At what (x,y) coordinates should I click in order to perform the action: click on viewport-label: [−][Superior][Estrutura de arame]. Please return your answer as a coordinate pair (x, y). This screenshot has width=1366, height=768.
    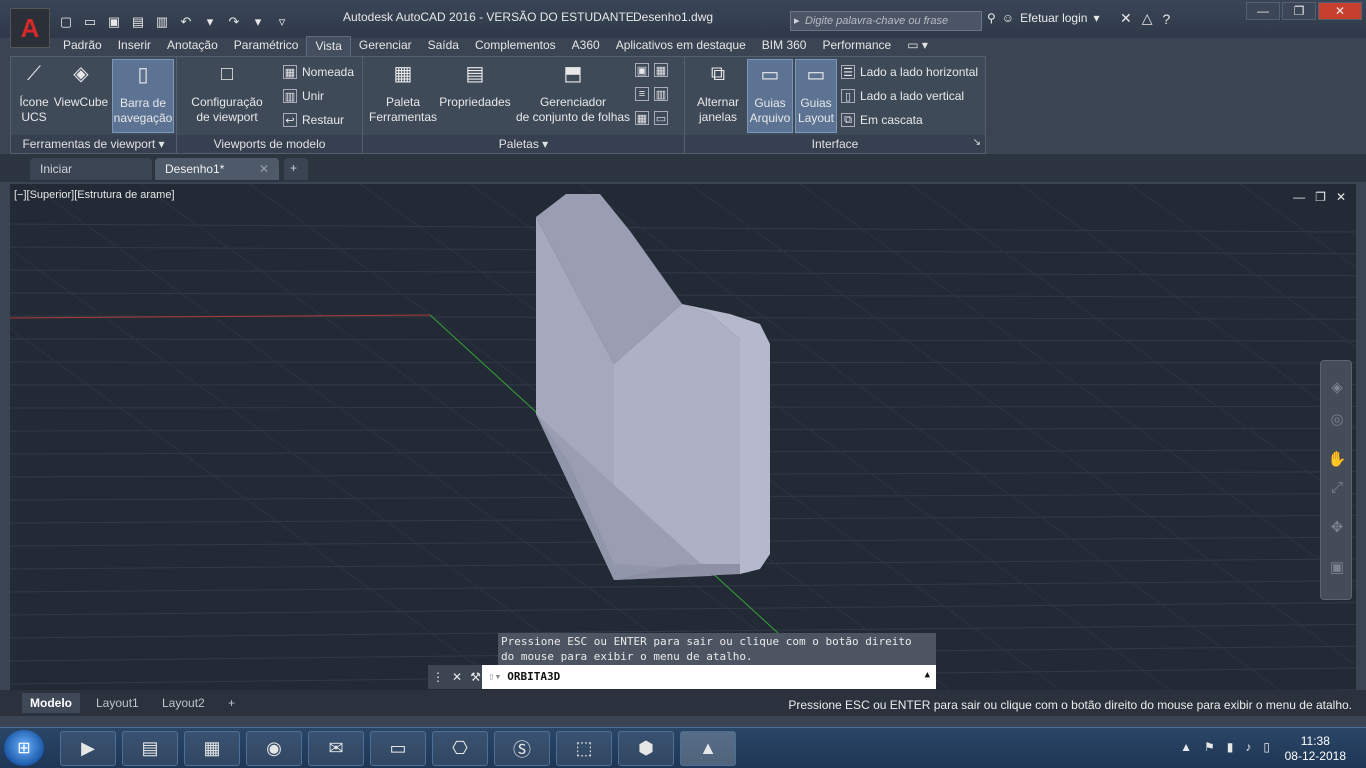
    Looking at the image, I should click on (94, 195).